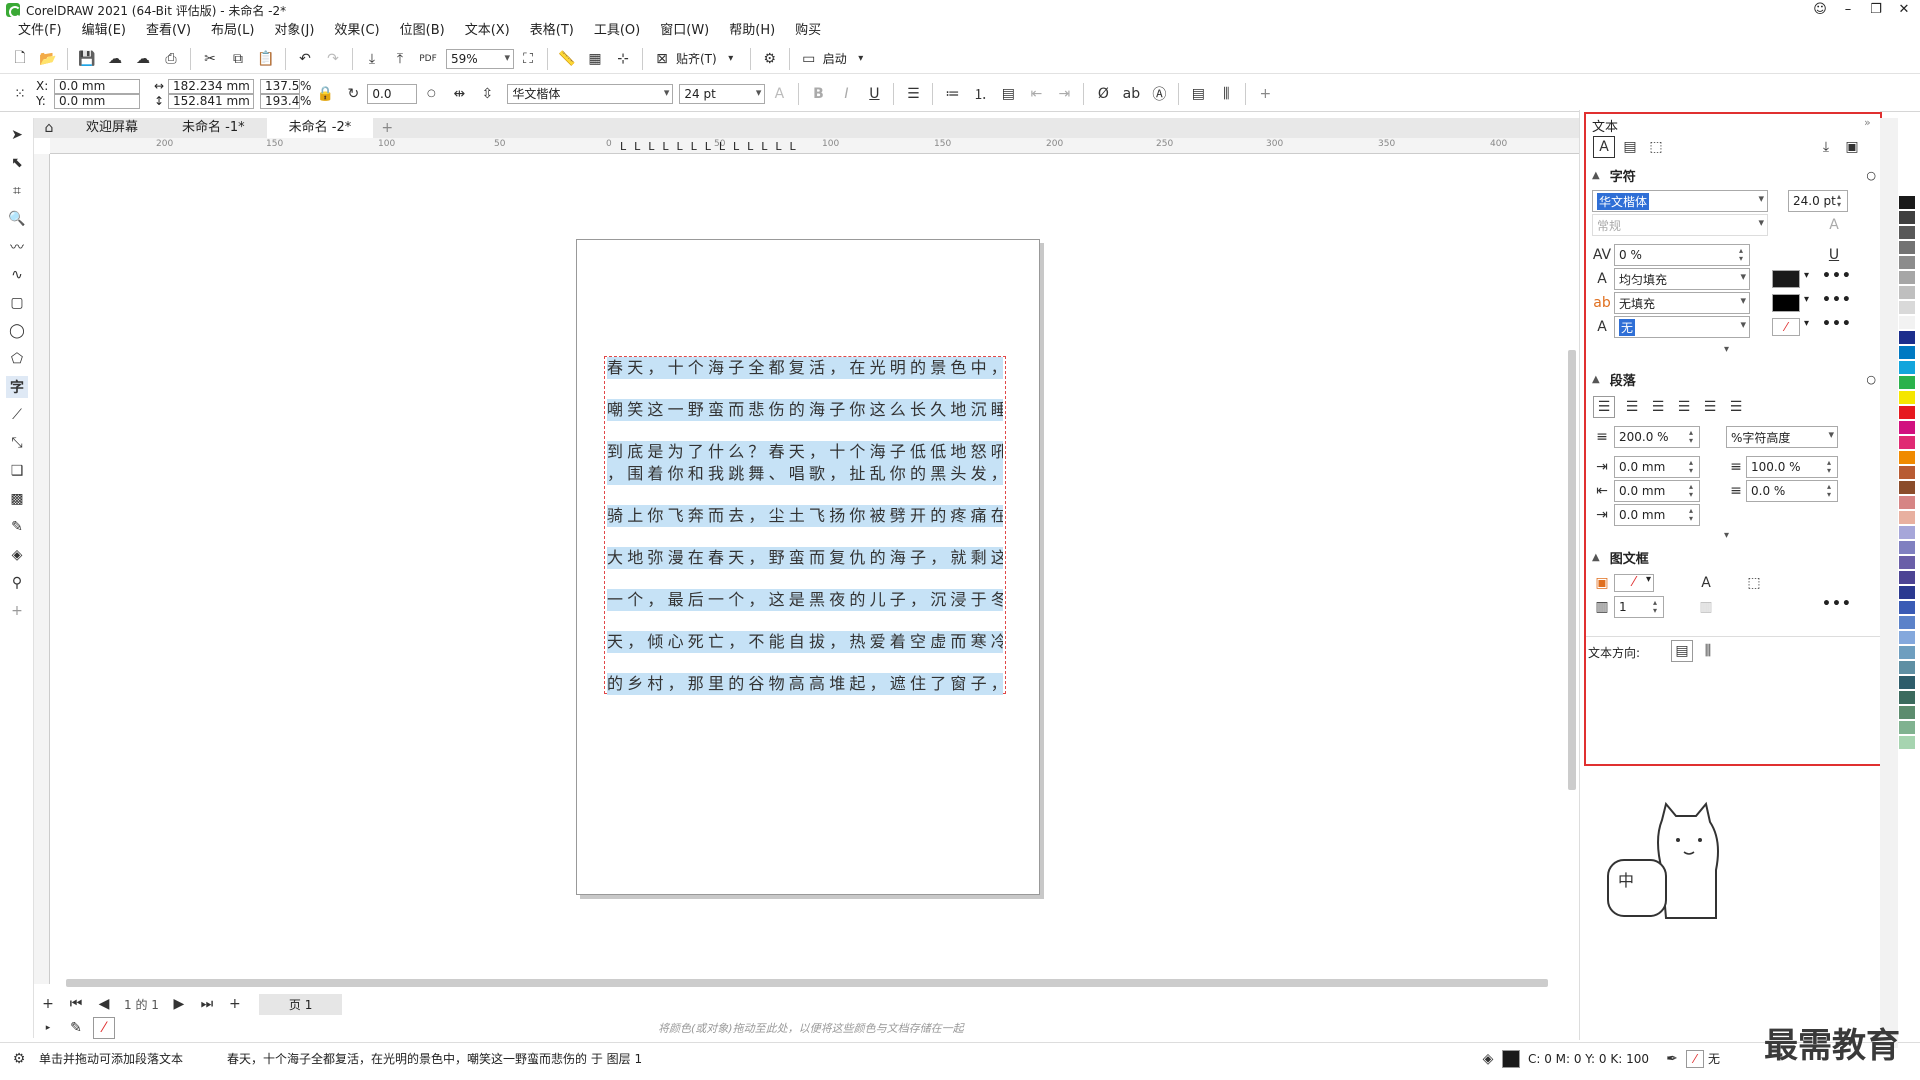 The width and height of the screenshot is (1920, 1080). Describe the element at coordinates (1694, 1058) in the screenshot. I see `outline-swatch: ⁄` at that location.